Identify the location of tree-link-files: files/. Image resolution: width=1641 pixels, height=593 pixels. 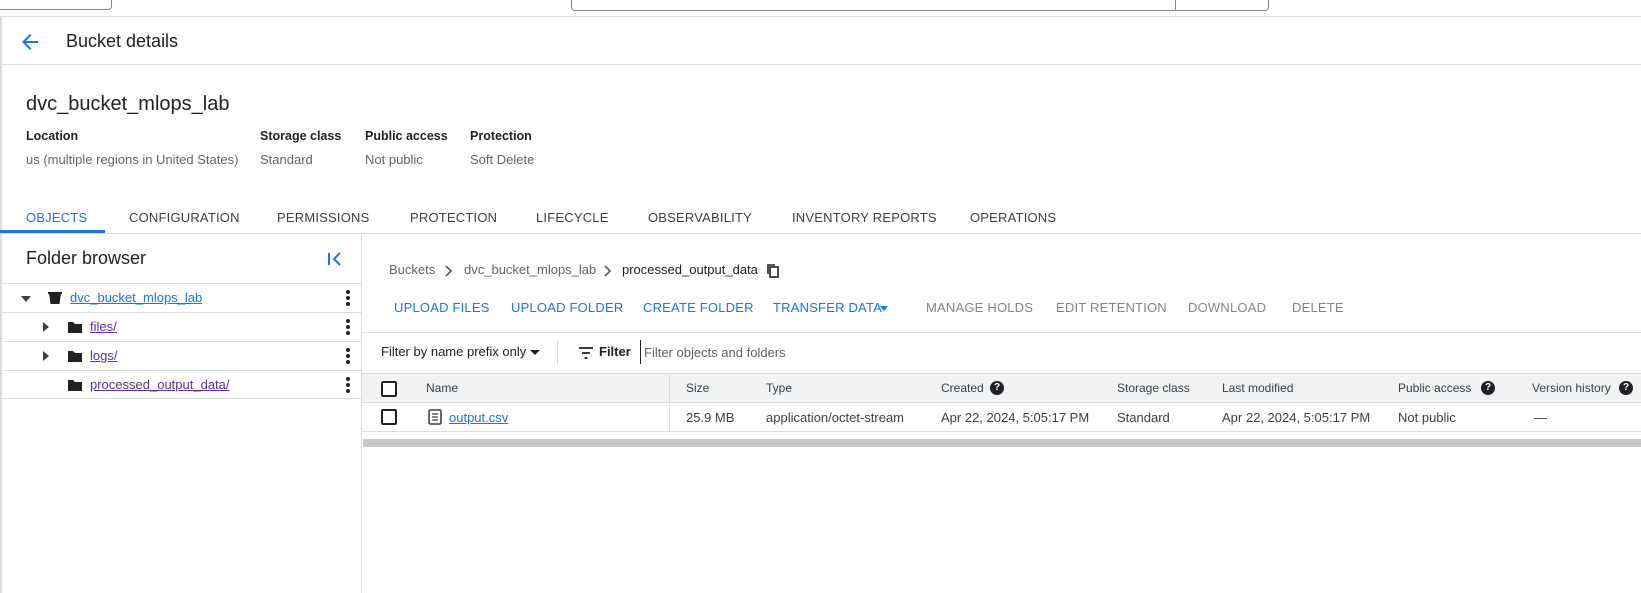
(103, 326).